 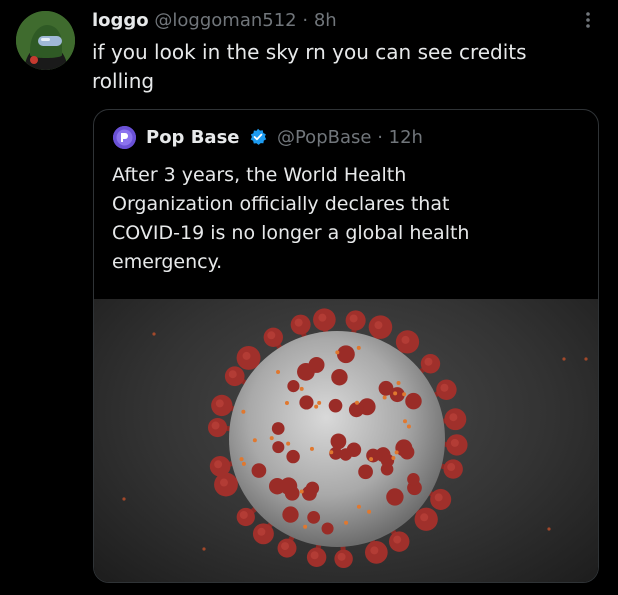 What do you see at coordinates (281, 204) in the screenshot?
I see `quoted-text-line: Organization officially declares that` at bounding box center [281, 204].